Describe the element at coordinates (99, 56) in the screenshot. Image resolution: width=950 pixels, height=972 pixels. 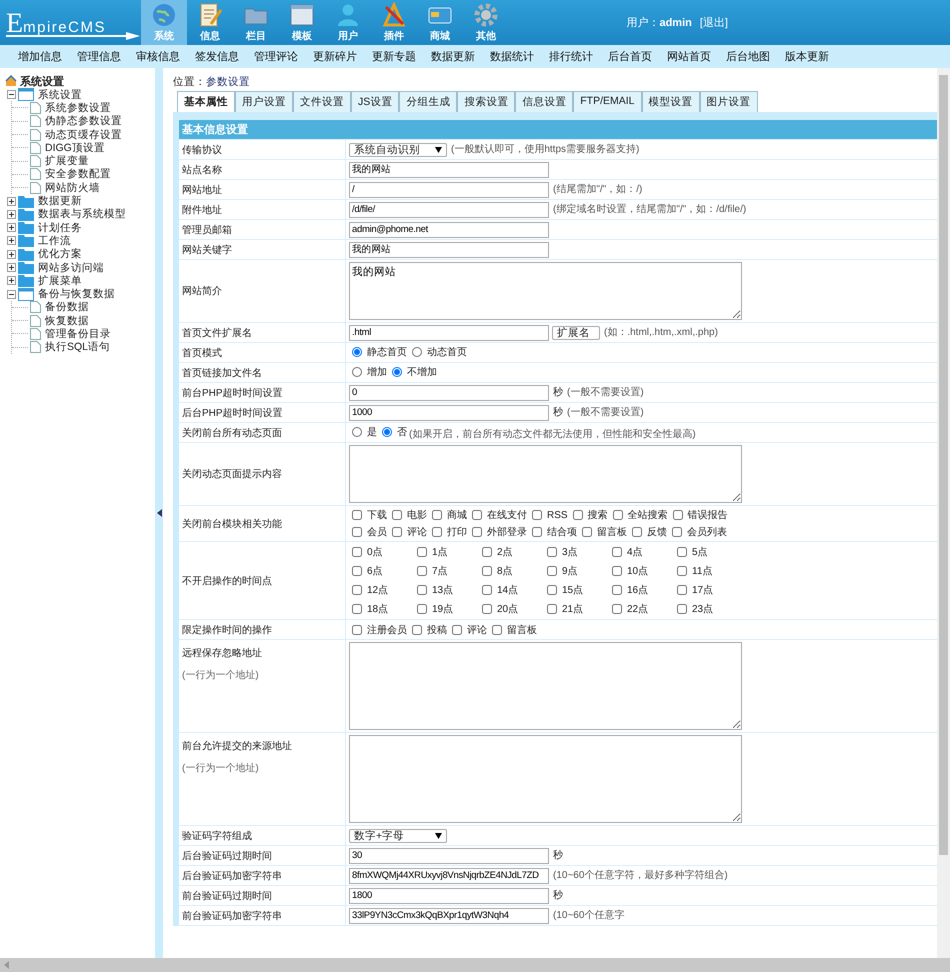
I see `menu-link: 管理信息` at that location.